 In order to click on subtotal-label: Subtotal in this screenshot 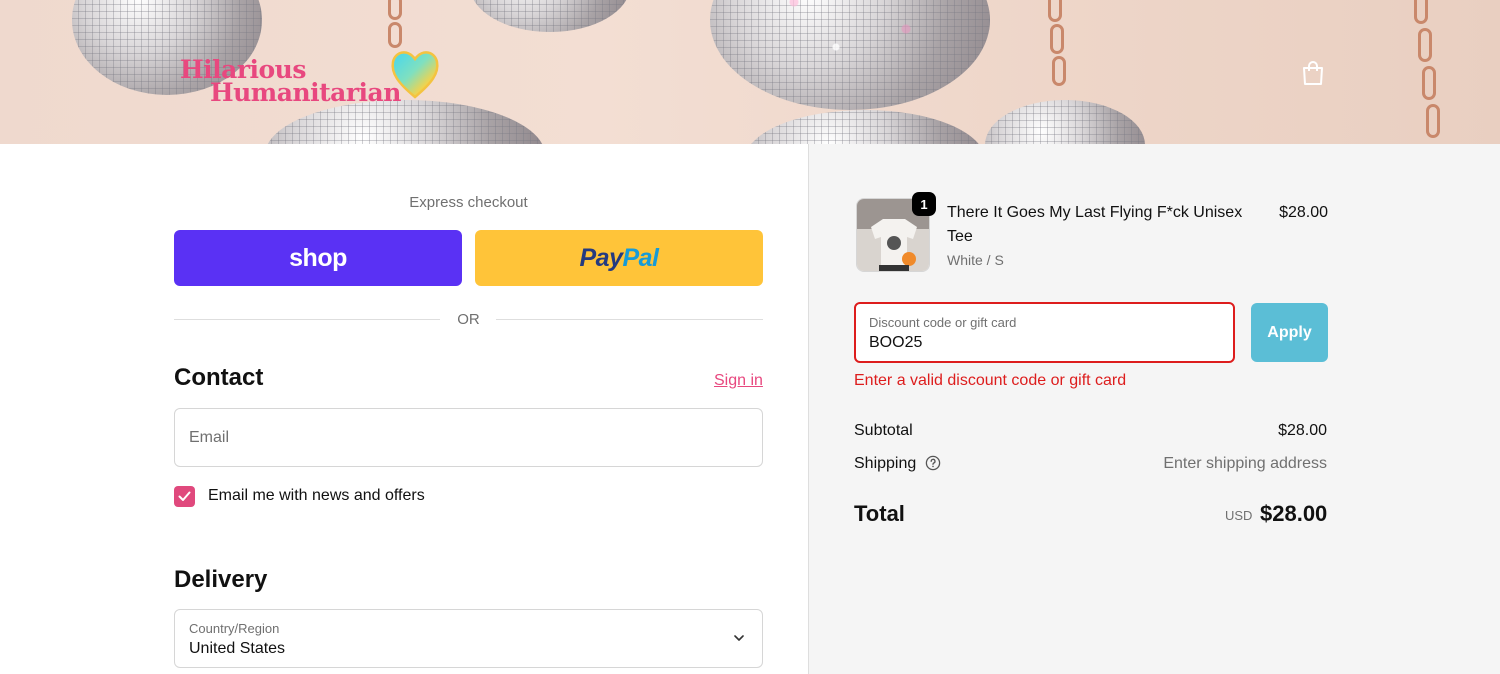, I will do `click(883, 430)`.